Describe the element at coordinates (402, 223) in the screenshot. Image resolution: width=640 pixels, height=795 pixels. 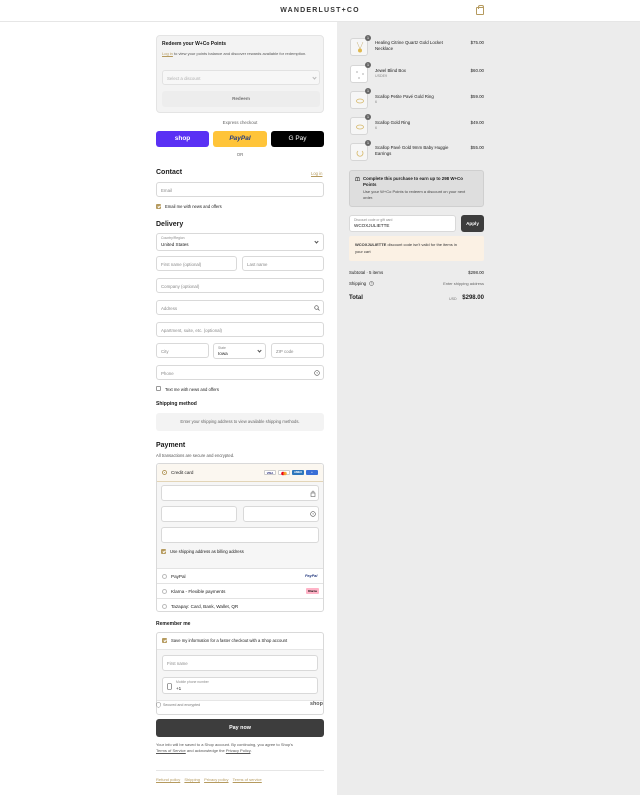
I see `discount-code-field: Discount code or gift card WCOXJULIETTE` at that location.